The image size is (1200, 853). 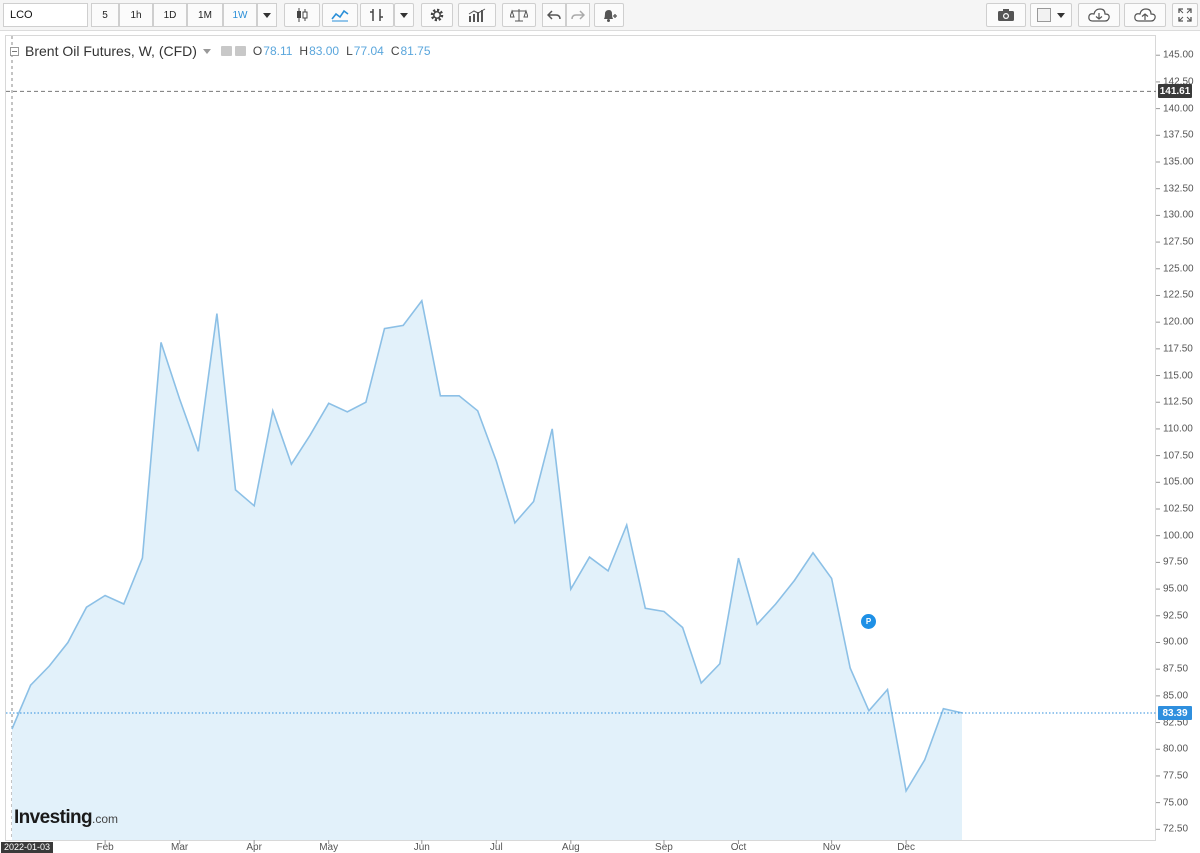 I want to click on y-tick-label: 112.50, so click(x=1178, y=402).